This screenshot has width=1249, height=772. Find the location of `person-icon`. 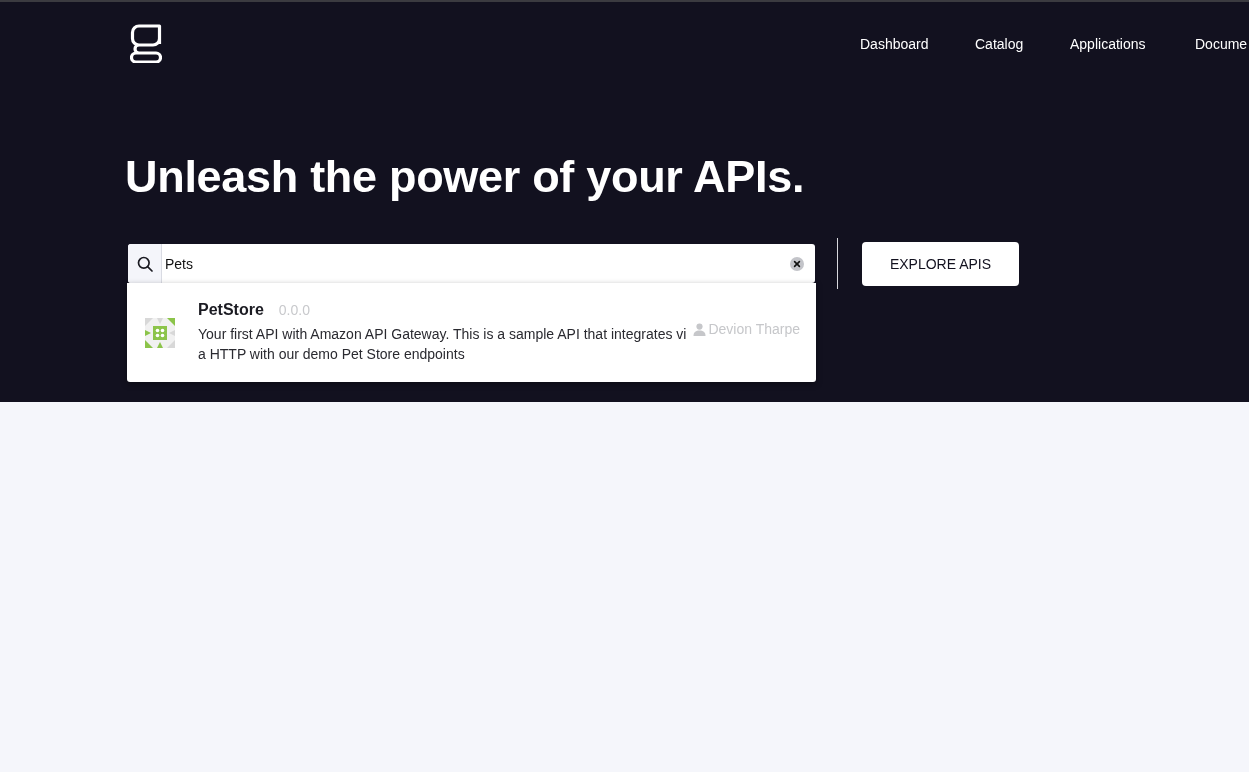

person-icon is located at coordinates (700, 329).